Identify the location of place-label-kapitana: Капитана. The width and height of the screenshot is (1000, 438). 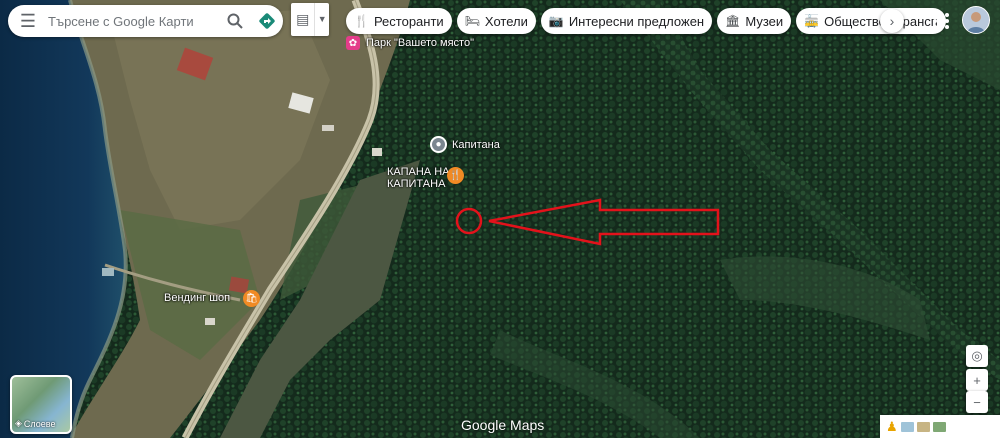
(476, 145).